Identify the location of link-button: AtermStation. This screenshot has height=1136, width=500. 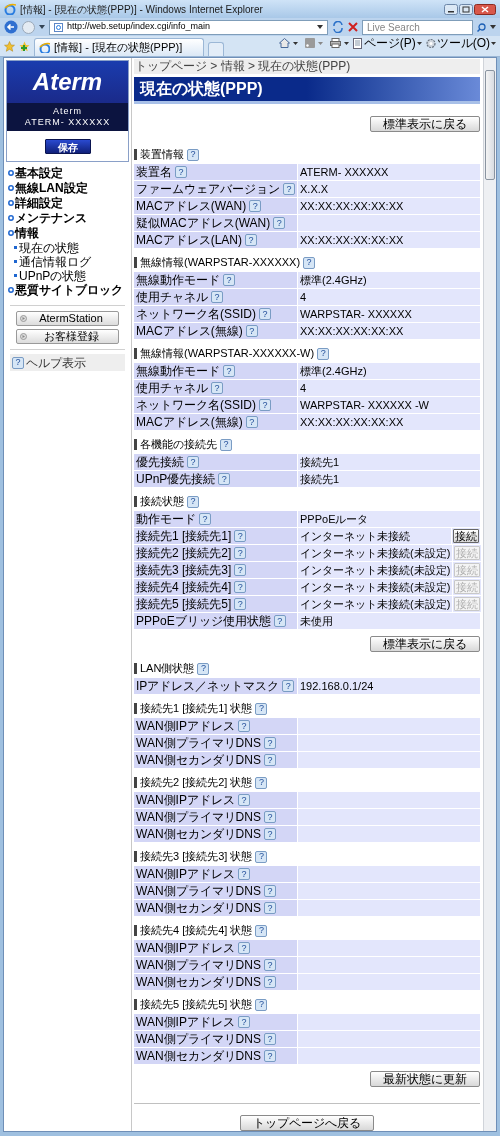
(67, 318).